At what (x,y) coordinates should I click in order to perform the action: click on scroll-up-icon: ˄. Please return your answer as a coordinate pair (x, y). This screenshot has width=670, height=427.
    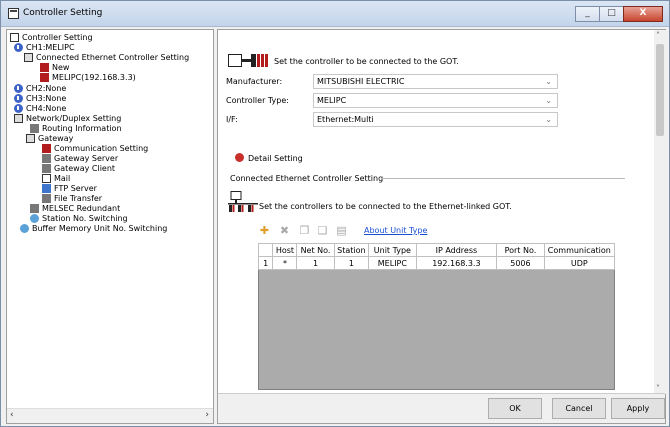
    Looking at the image, I should click on (658, 35).